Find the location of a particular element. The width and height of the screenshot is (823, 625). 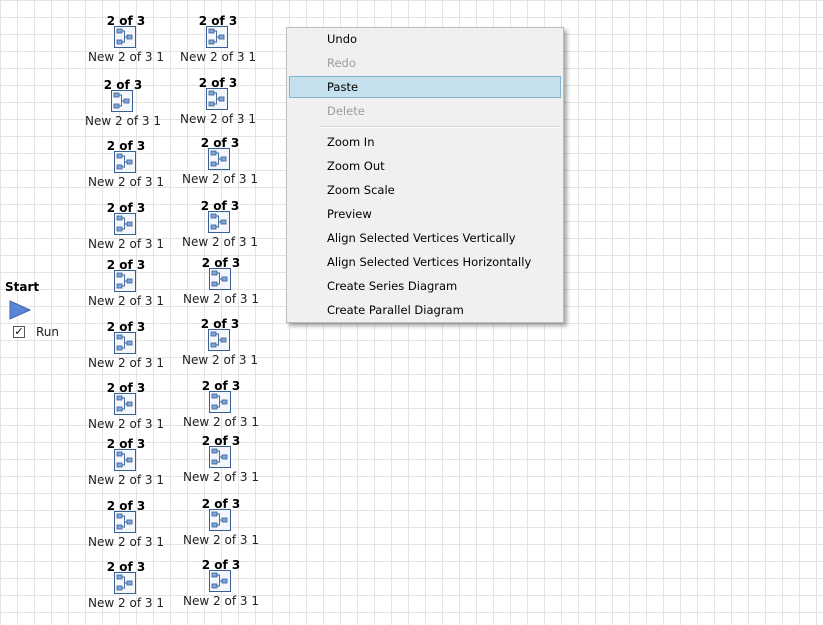

play-arrow-icon is located at coordinates (20, 310).